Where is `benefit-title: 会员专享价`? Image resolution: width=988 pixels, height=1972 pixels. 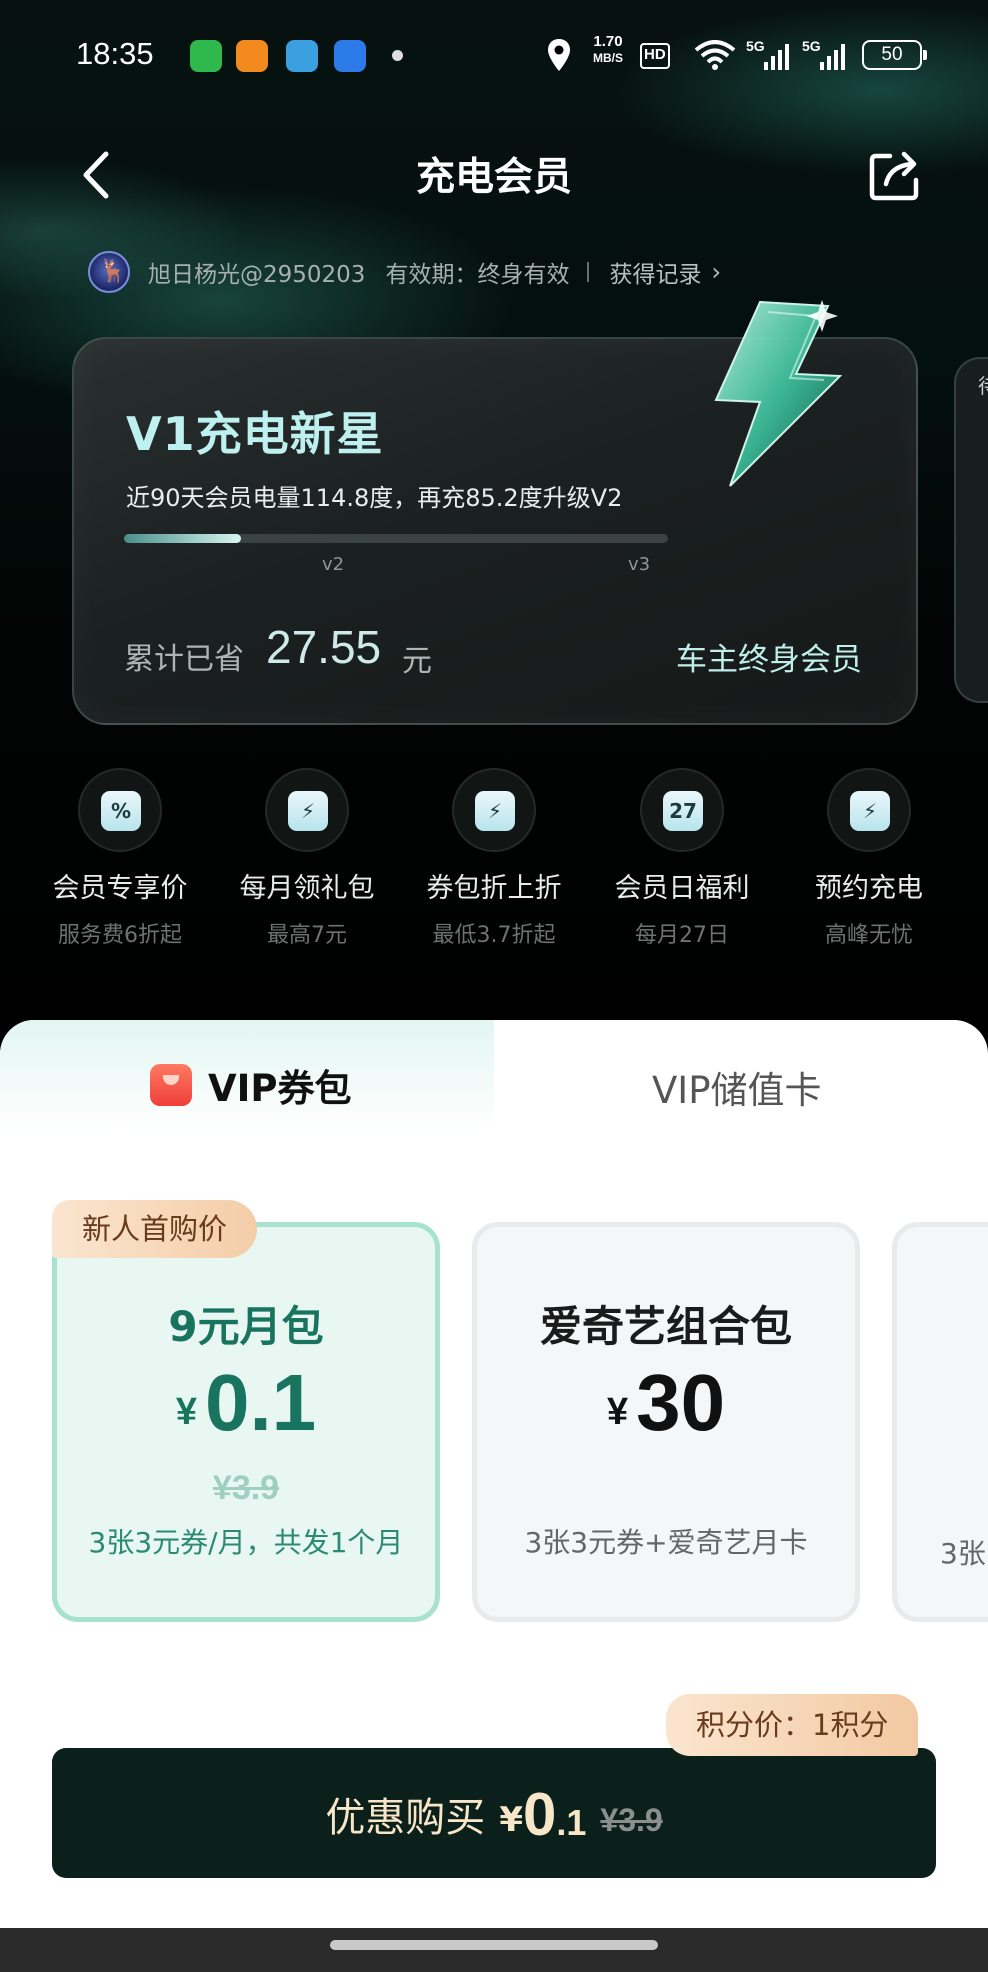 benefit-title: 会员专享价 is located at coordinates (120, 888).